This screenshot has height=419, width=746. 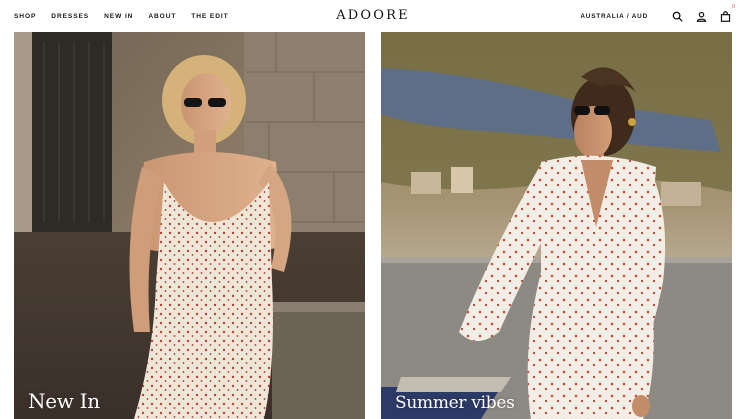 I want to click on region-selector: AUSTRALIA / AUD, so click(x=614, y=16).